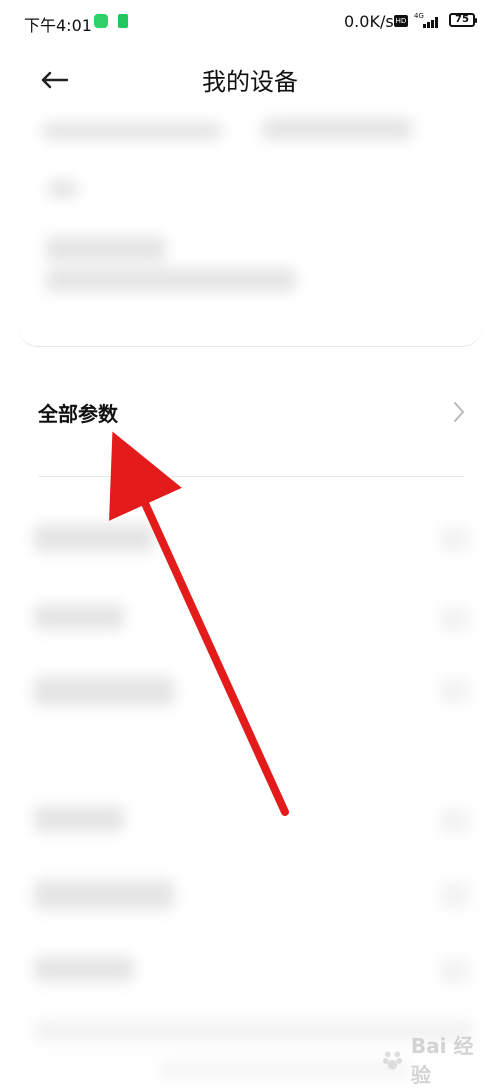  What do you see at coordinates (58, 25) in the screenshot?
I see `status-time: 下午4:01` at bounding box center [58, 25].